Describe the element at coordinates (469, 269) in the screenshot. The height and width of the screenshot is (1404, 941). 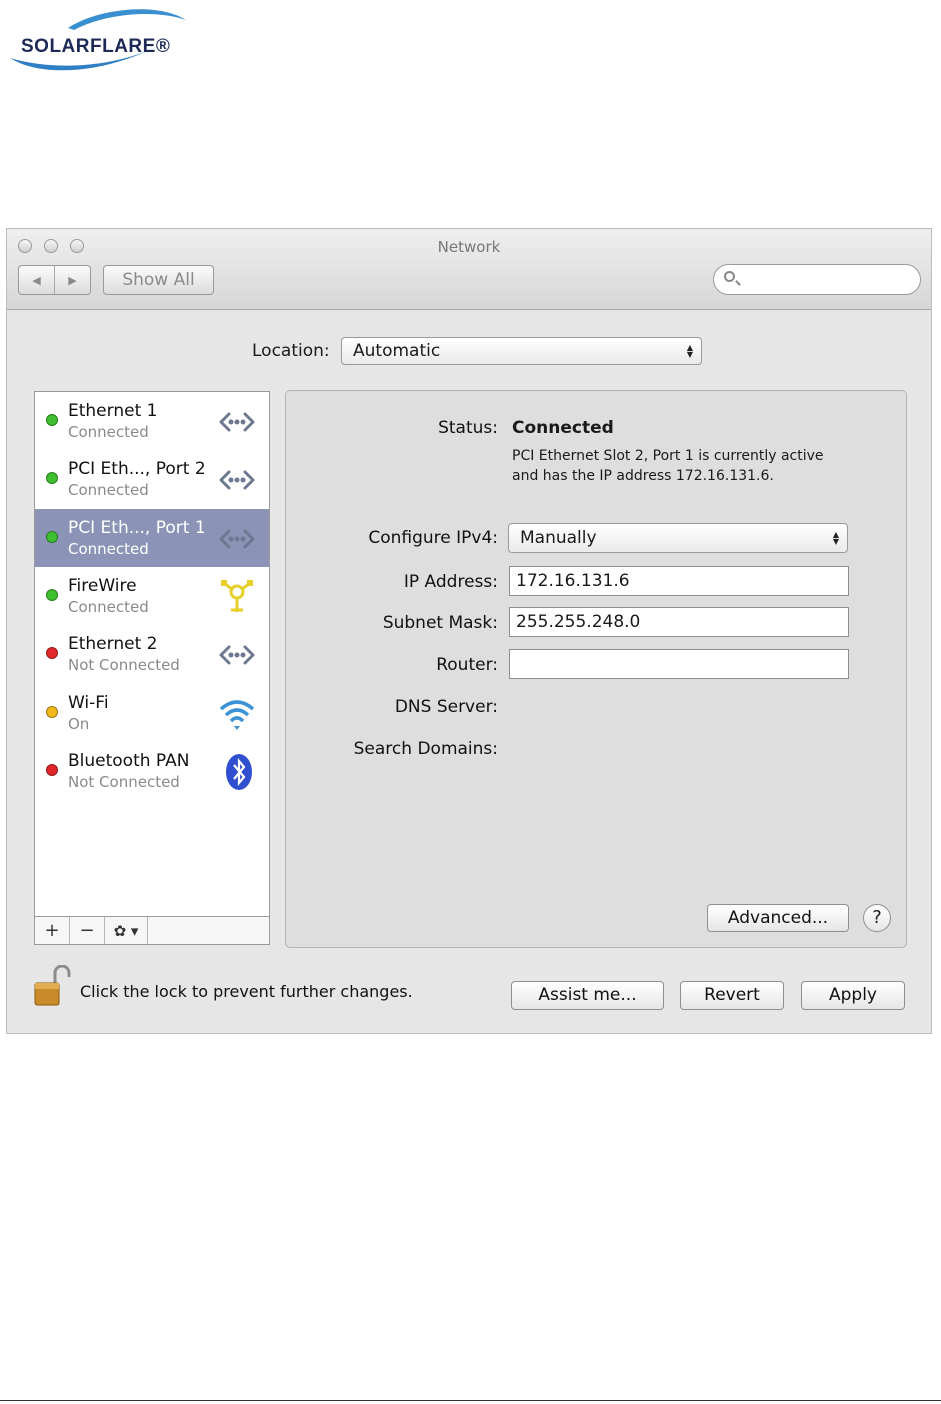
I see `titlebar: Network ◀ ▶ Show All` at that location.